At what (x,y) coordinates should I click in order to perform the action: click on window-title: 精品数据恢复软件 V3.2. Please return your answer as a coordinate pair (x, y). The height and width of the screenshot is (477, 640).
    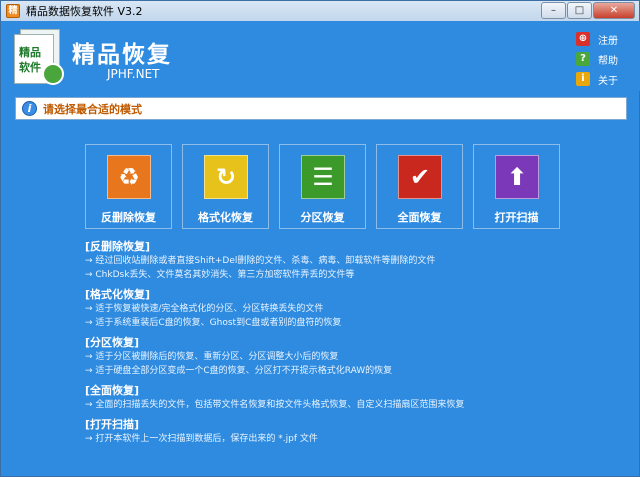
    Looking at the image, I should click on (84, 11).